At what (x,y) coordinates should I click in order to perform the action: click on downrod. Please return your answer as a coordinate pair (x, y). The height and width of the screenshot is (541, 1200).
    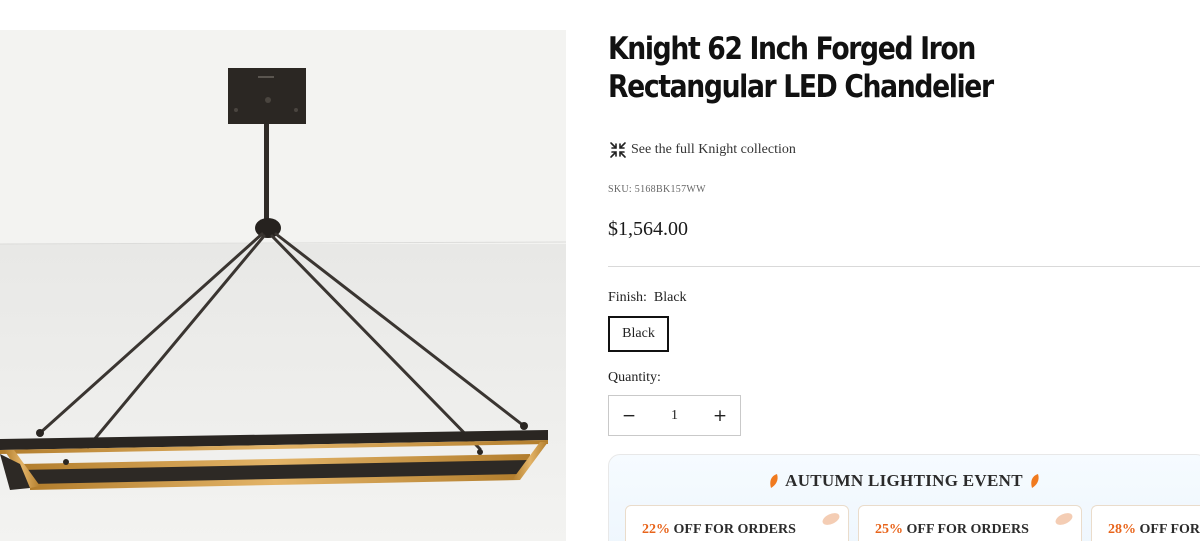
    Looking at the image, I should click on (266, 172).